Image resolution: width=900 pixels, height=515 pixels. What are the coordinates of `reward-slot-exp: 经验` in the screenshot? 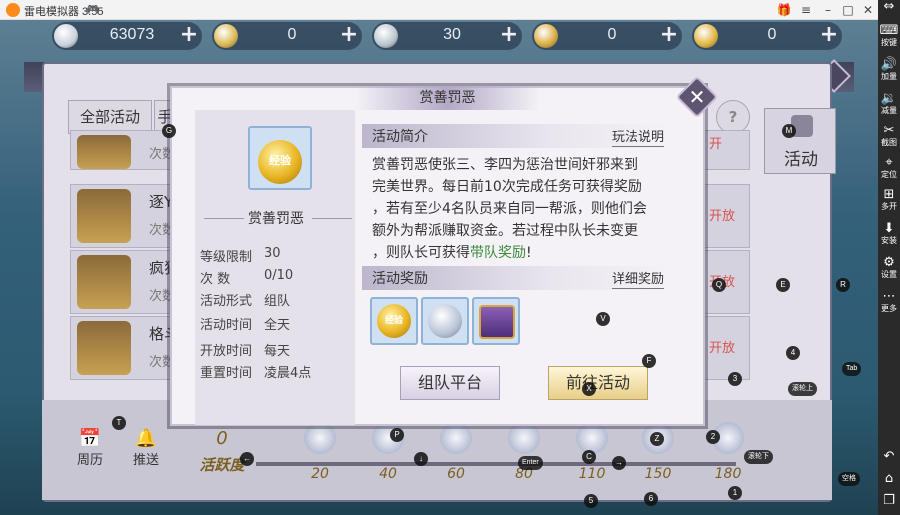 It's located at (394, 321).